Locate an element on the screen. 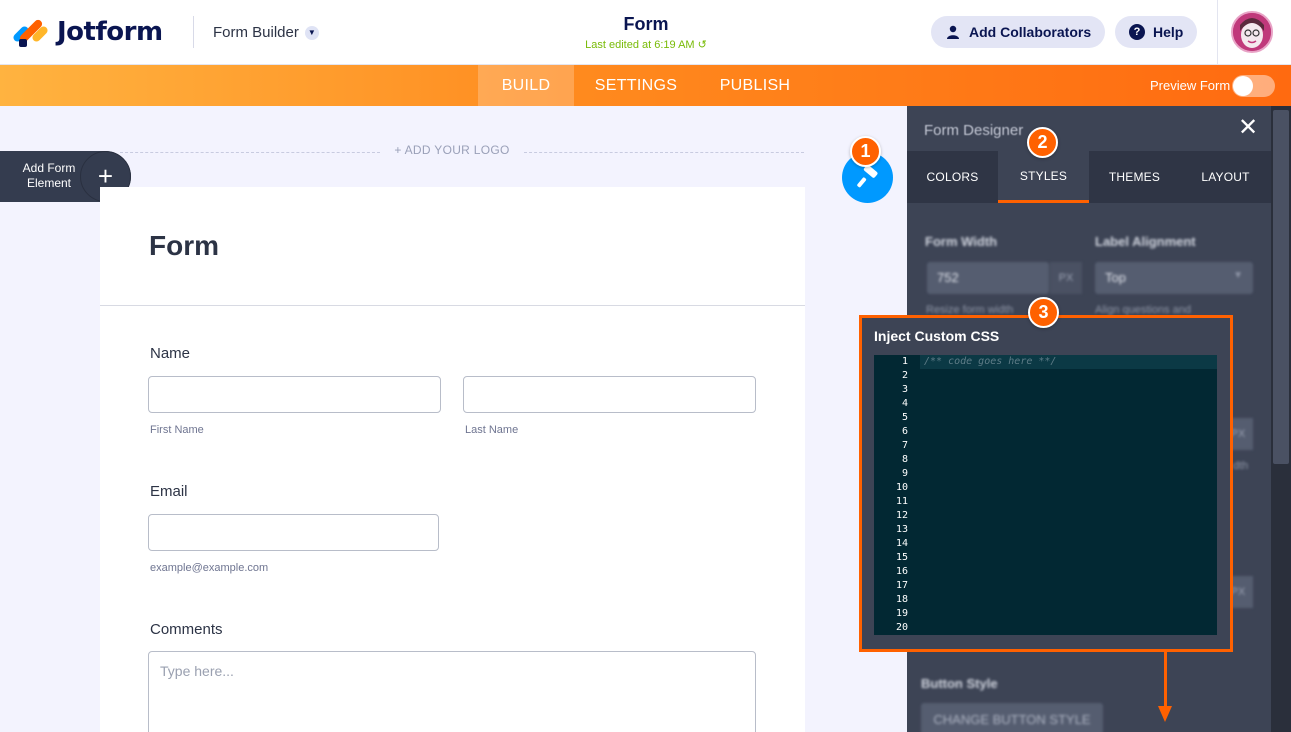 The width and height of the screenshot is (1291, 732). editor-line-number: 9 is located at coordinates (904, 473).